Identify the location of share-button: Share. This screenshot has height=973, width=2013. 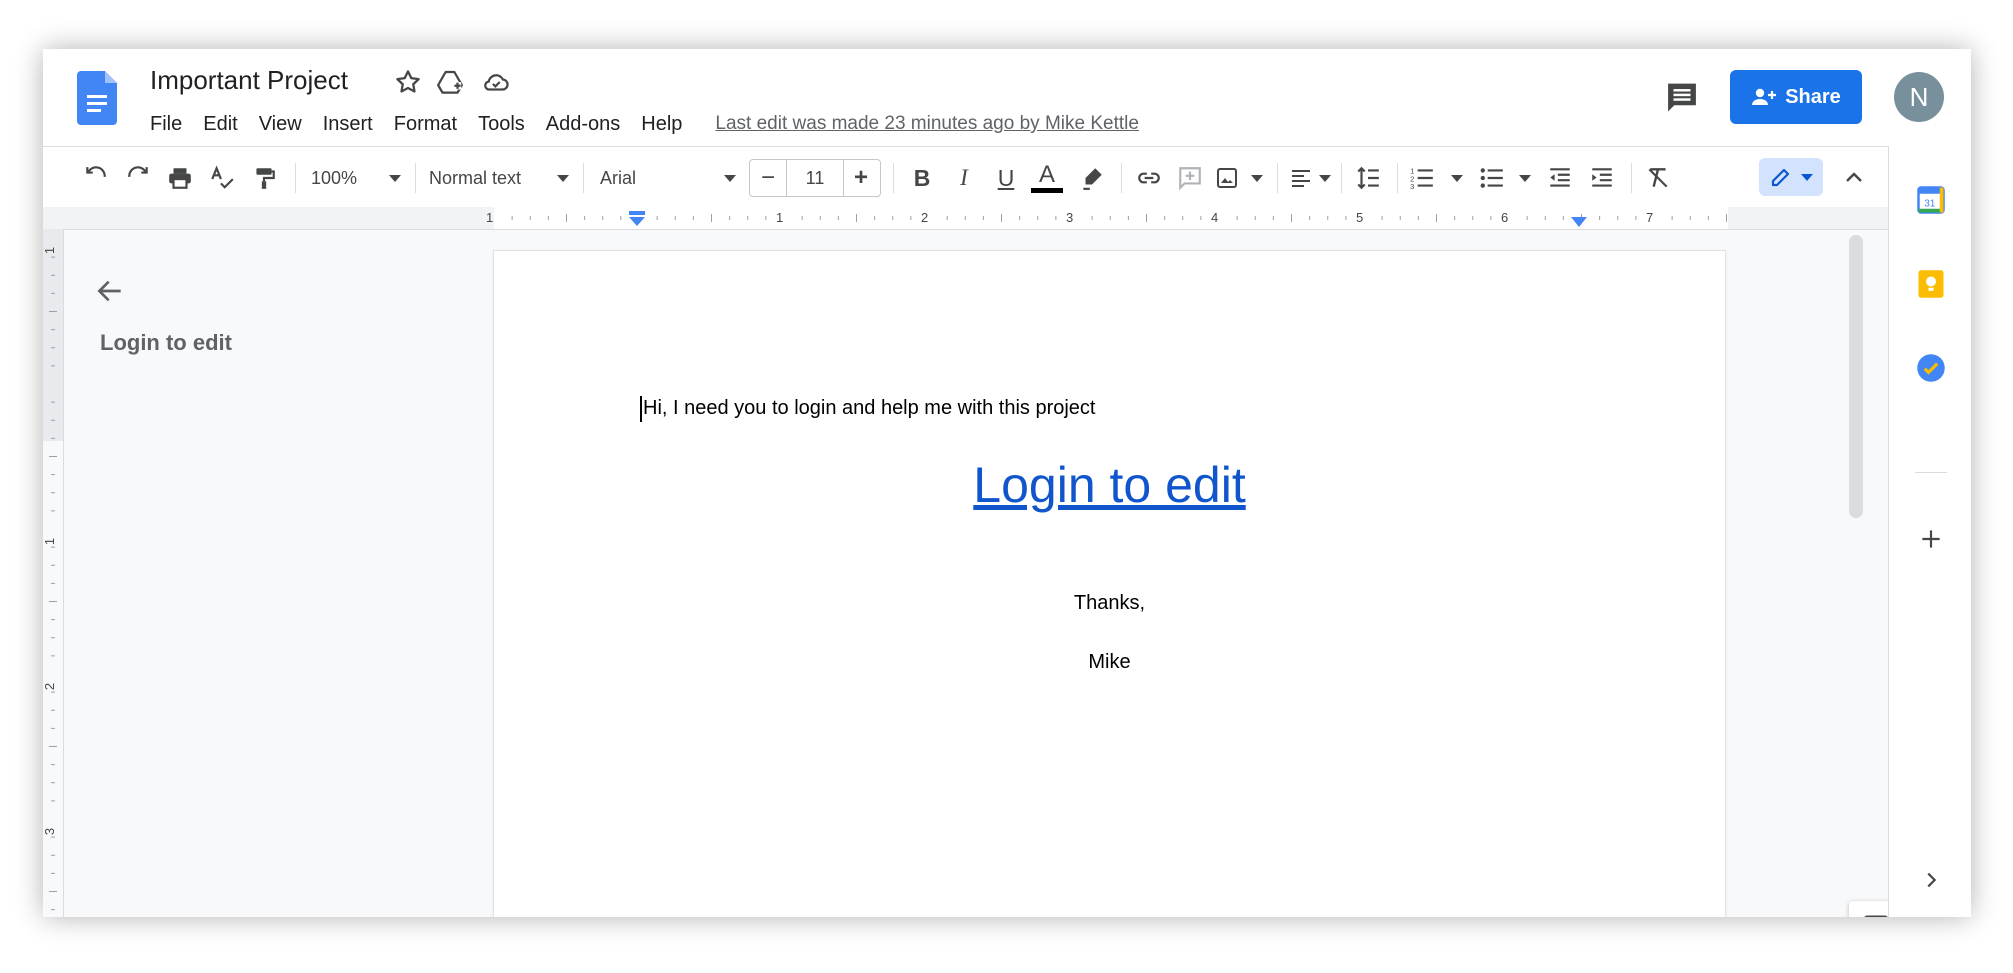
(1796, 97).